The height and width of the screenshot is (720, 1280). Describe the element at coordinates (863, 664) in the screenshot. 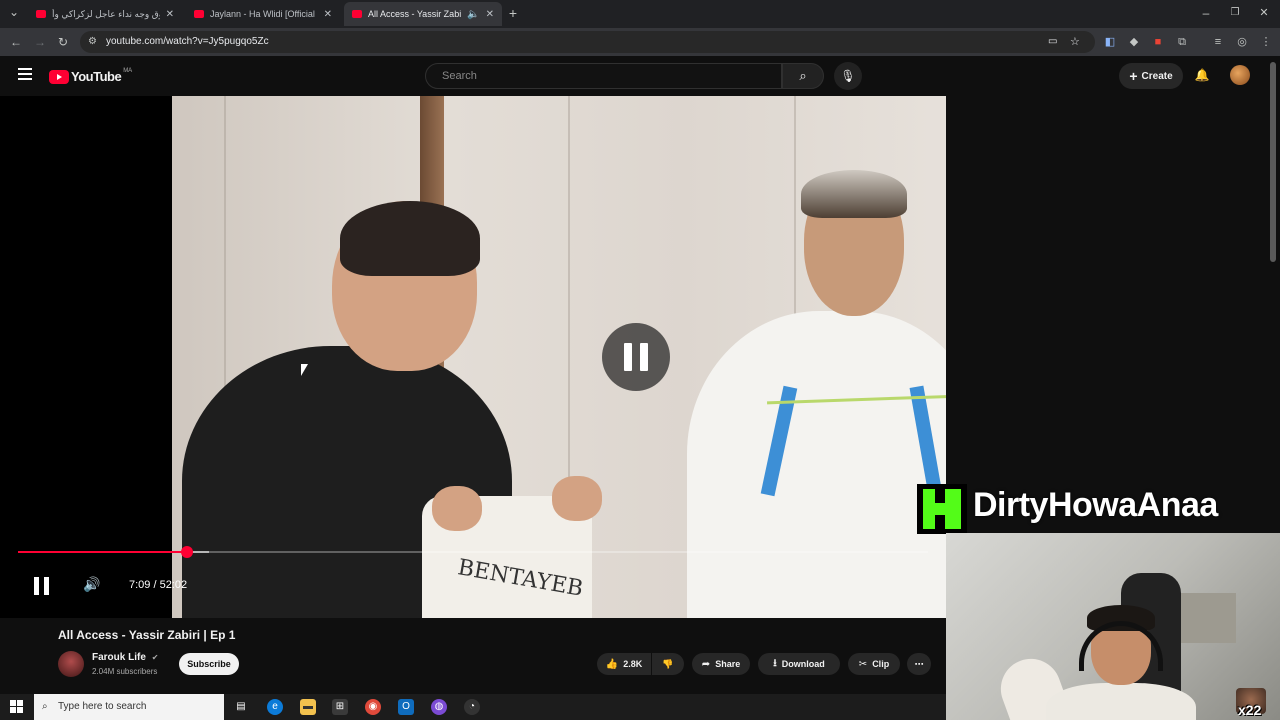

I see `scissors-icon: ✂` at that location.